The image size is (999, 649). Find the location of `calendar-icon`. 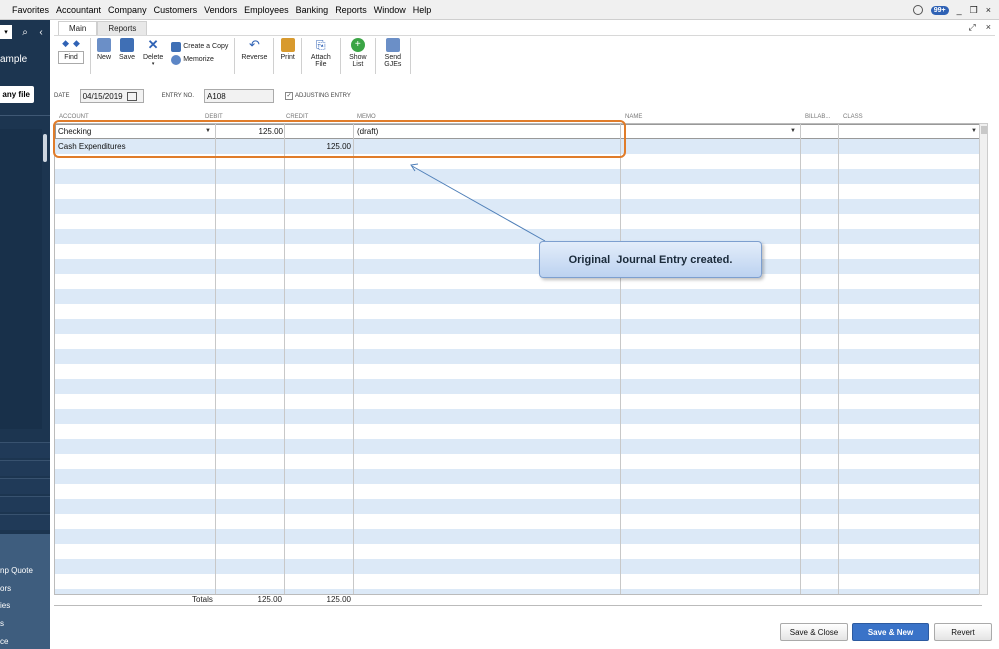

calendar-icon is located at coordinates (131, 96).